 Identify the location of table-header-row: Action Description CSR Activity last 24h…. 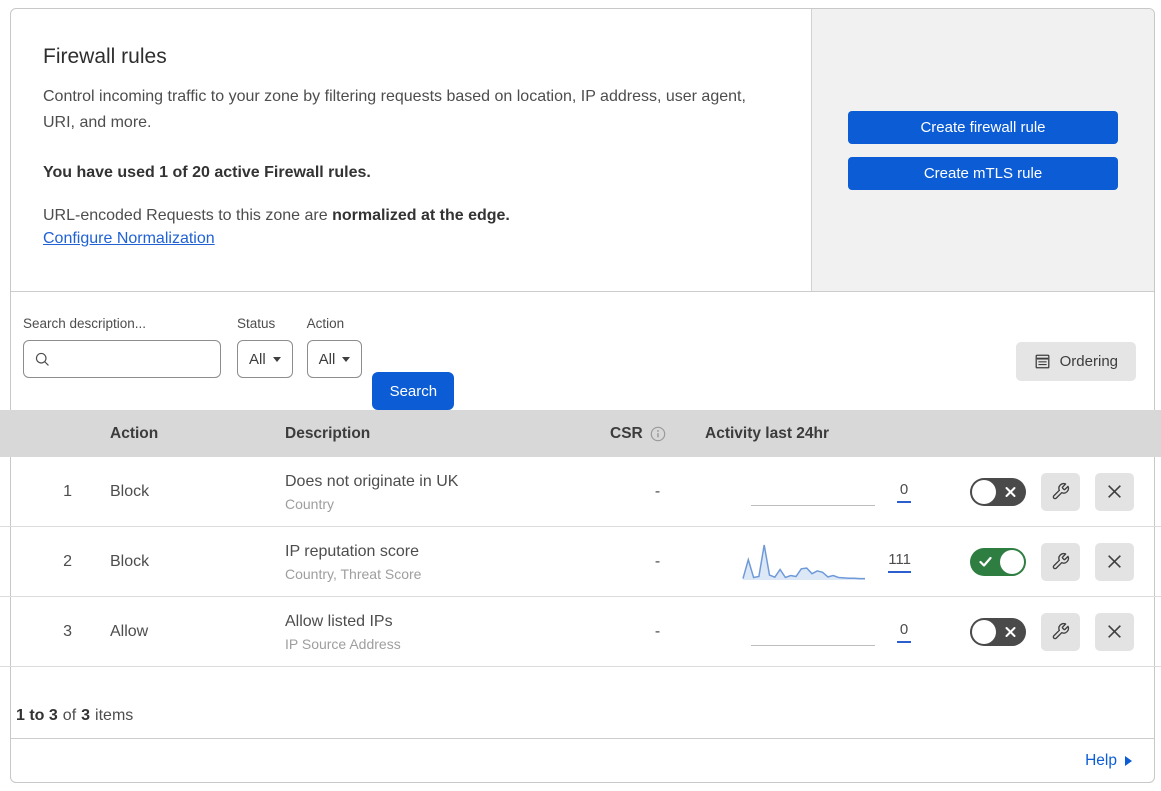
(580, 433).